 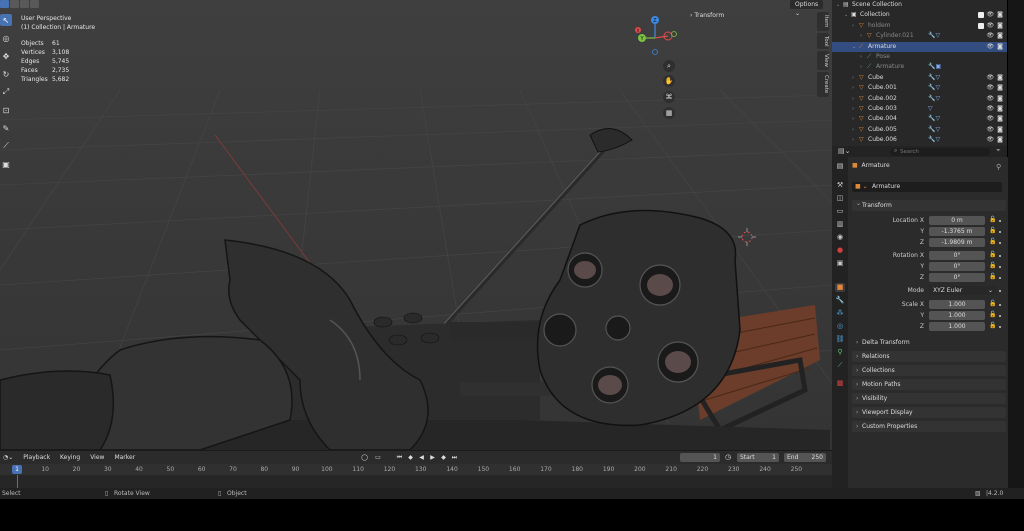 I want to click on scale-y-field: 1.000, so click(x=957, y=315).